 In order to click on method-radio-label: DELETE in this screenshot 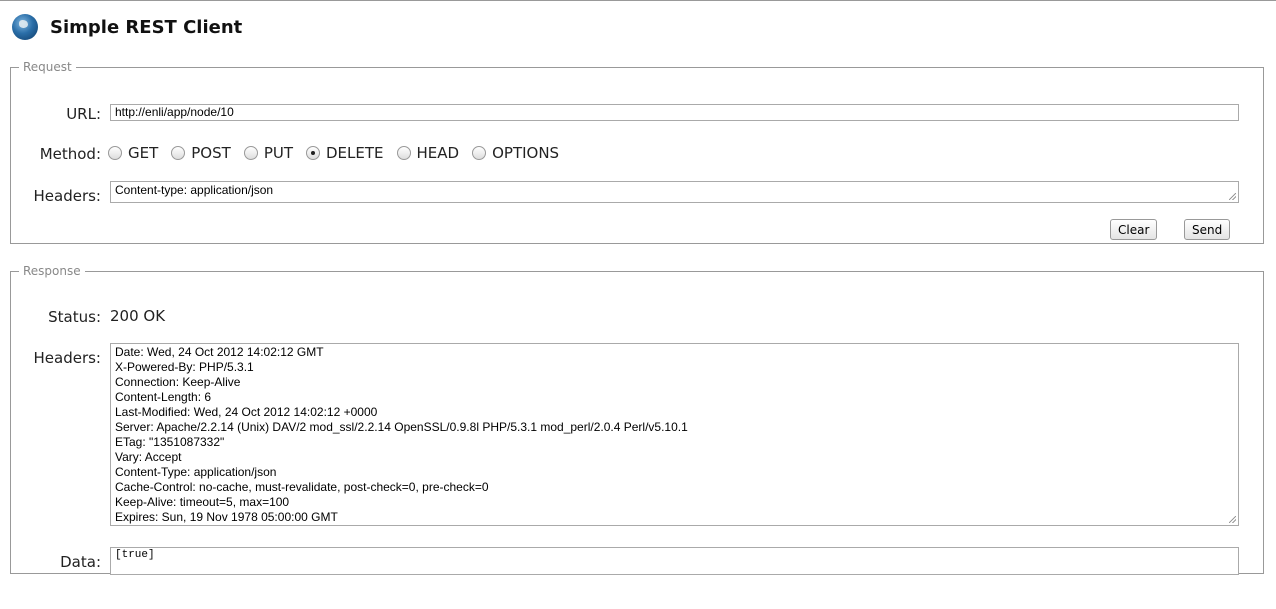, I will do `click(355, 153)`.